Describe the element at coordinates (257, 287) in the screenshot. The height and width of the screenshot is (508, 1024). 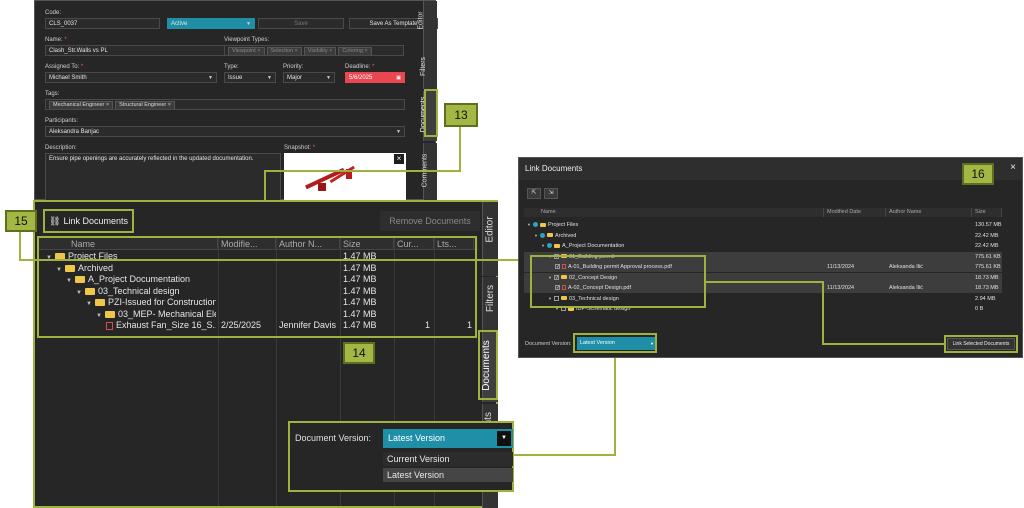
I see `documents-table-highlight` at that location.